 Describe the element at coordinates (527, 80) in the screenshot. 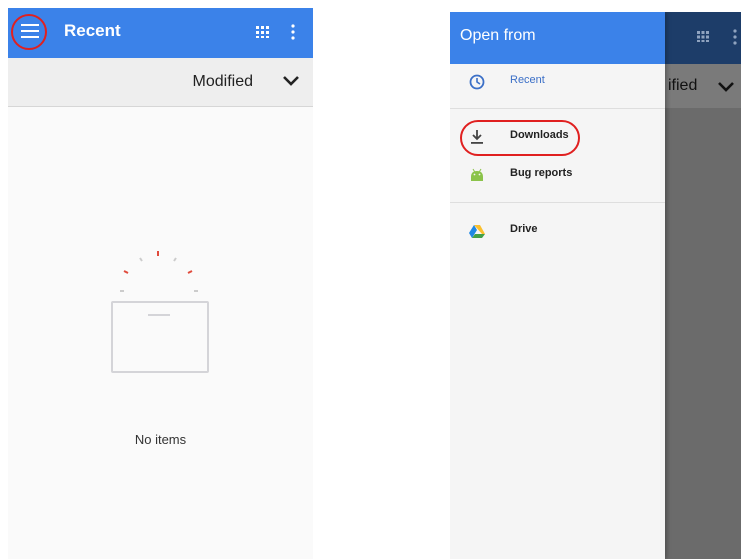

I see `drawer-item-label: Recent` at that location.